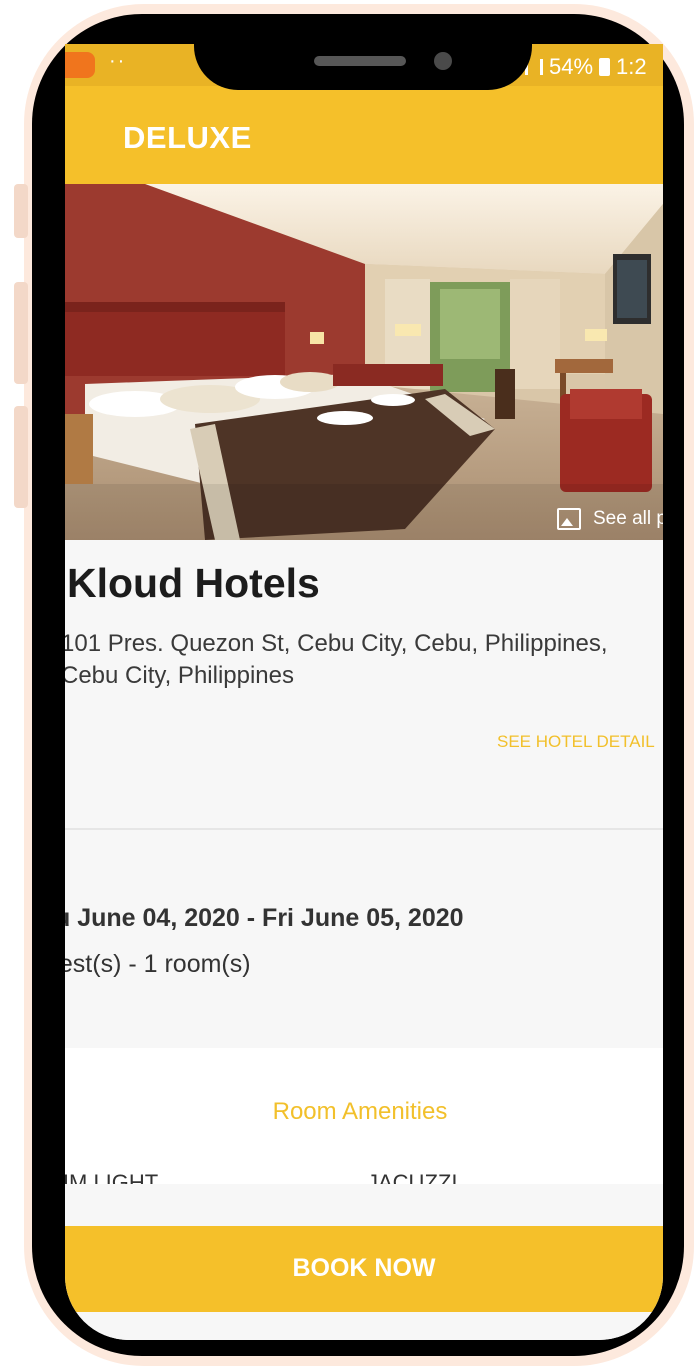 Image resolution: width=699 pixels, height=1370 pixels. I want to click on room-amenities: Room Amenities DIM LIGHT JACUZZI, so click(364, 1116).